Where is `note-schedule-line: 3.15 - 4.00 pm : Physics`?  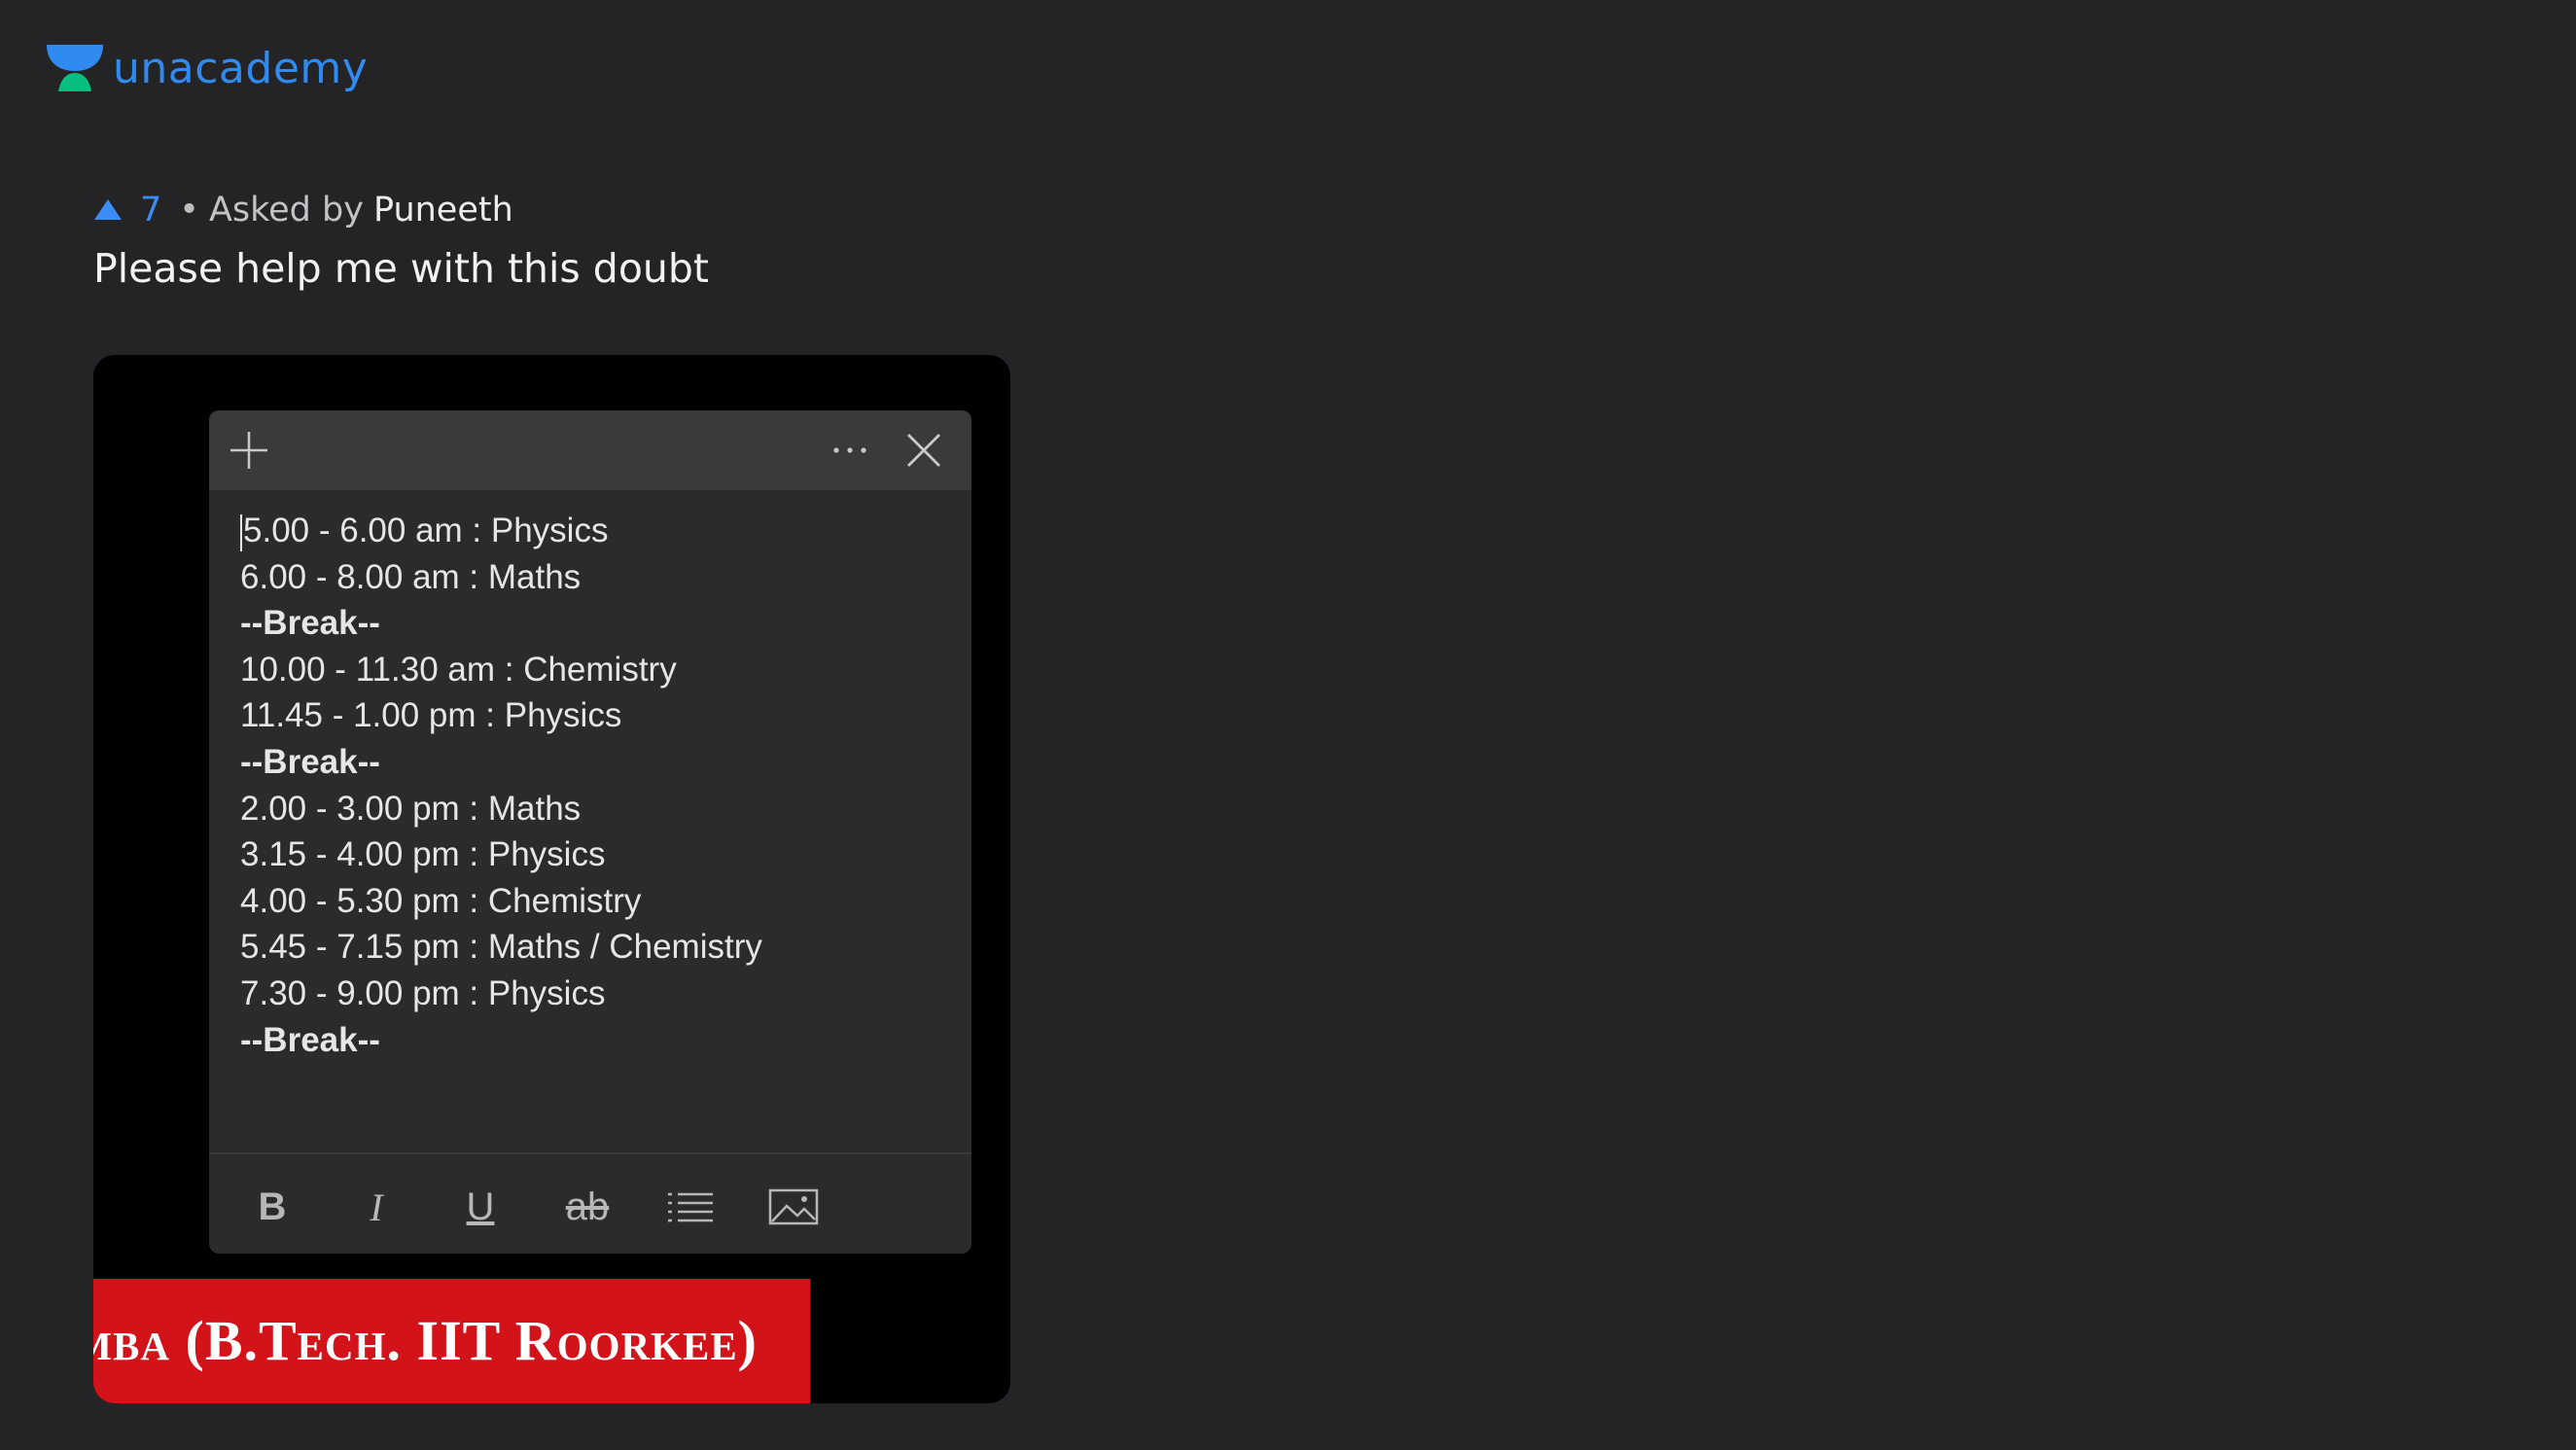
note-schedule-line: 3.15 - 4.00 pm : Physics is located at coordinates (600, 854).